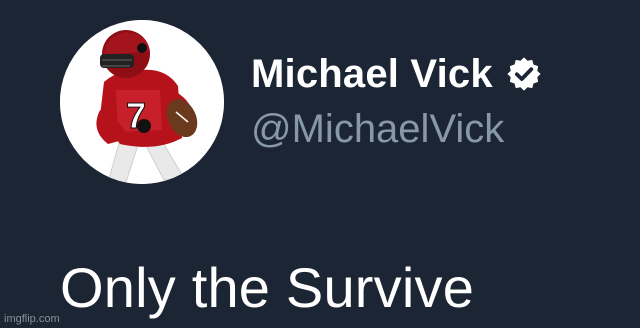 Image resolution: width=640 pixels, height=328 pixels. Describe the element at coordinates (377, 129) in the screenshot. I see `user-handle: @MichaelVick` at that location.